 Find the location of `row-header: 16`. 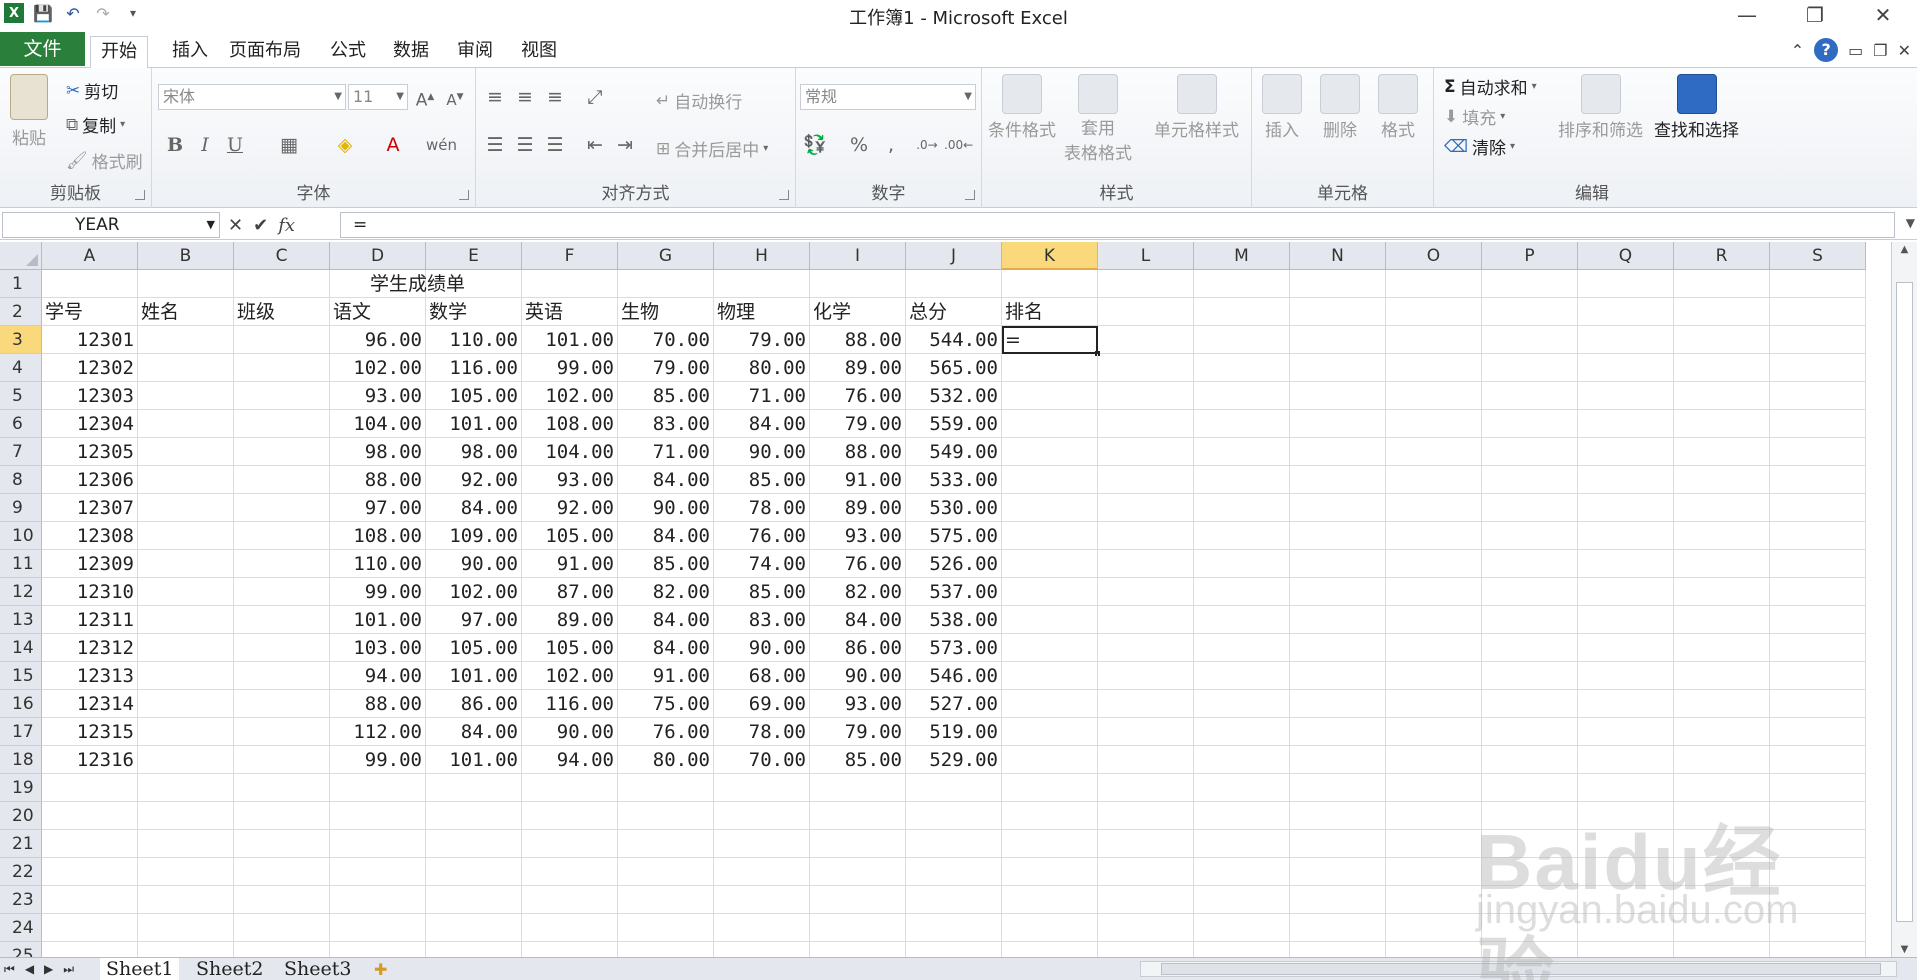

row-header: 16 is located at coordinates (21, 704).